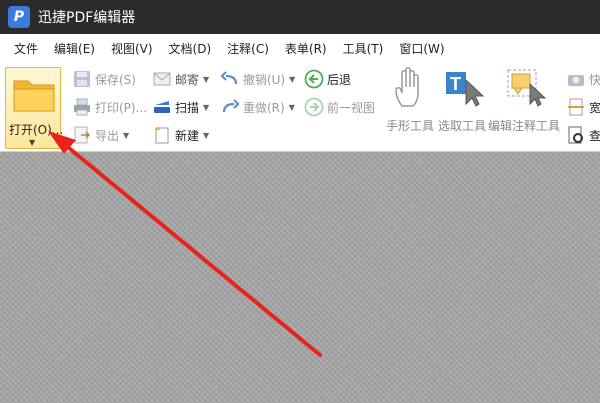  I want to click on camera-icon, so click(576, 80).